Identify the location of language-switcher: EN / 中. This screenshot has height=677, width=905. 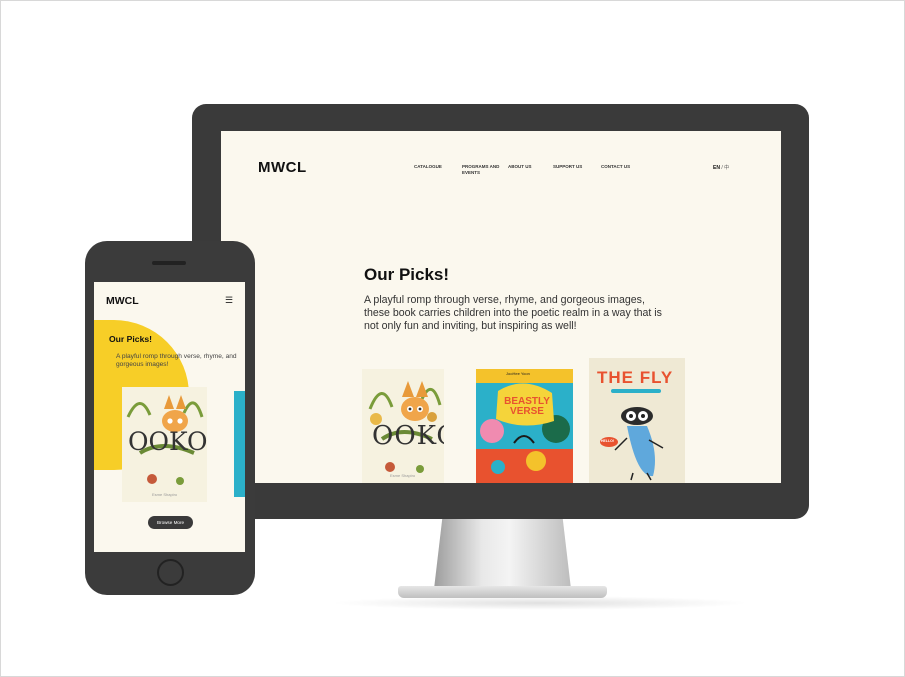
(721, 167).